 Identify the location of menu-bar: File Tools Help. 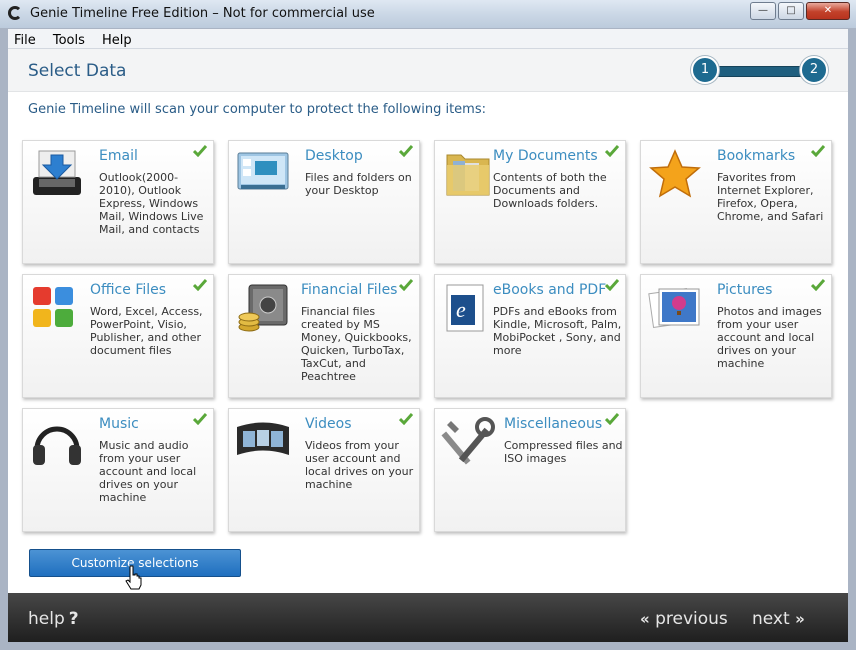
(428, 39).